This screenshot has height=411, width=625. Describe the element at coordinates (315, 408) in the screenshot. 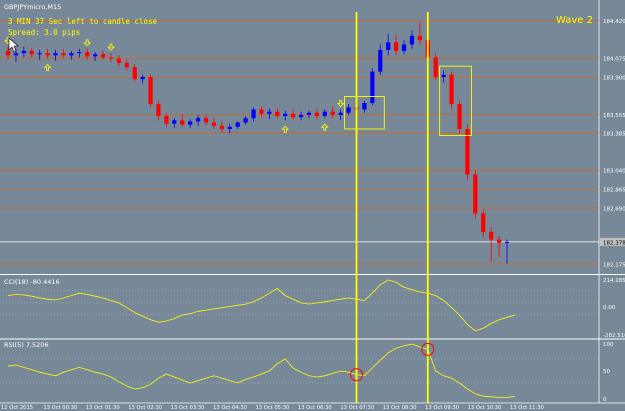

I see `time-tick-label: 13 Oct 06:30` at that location.